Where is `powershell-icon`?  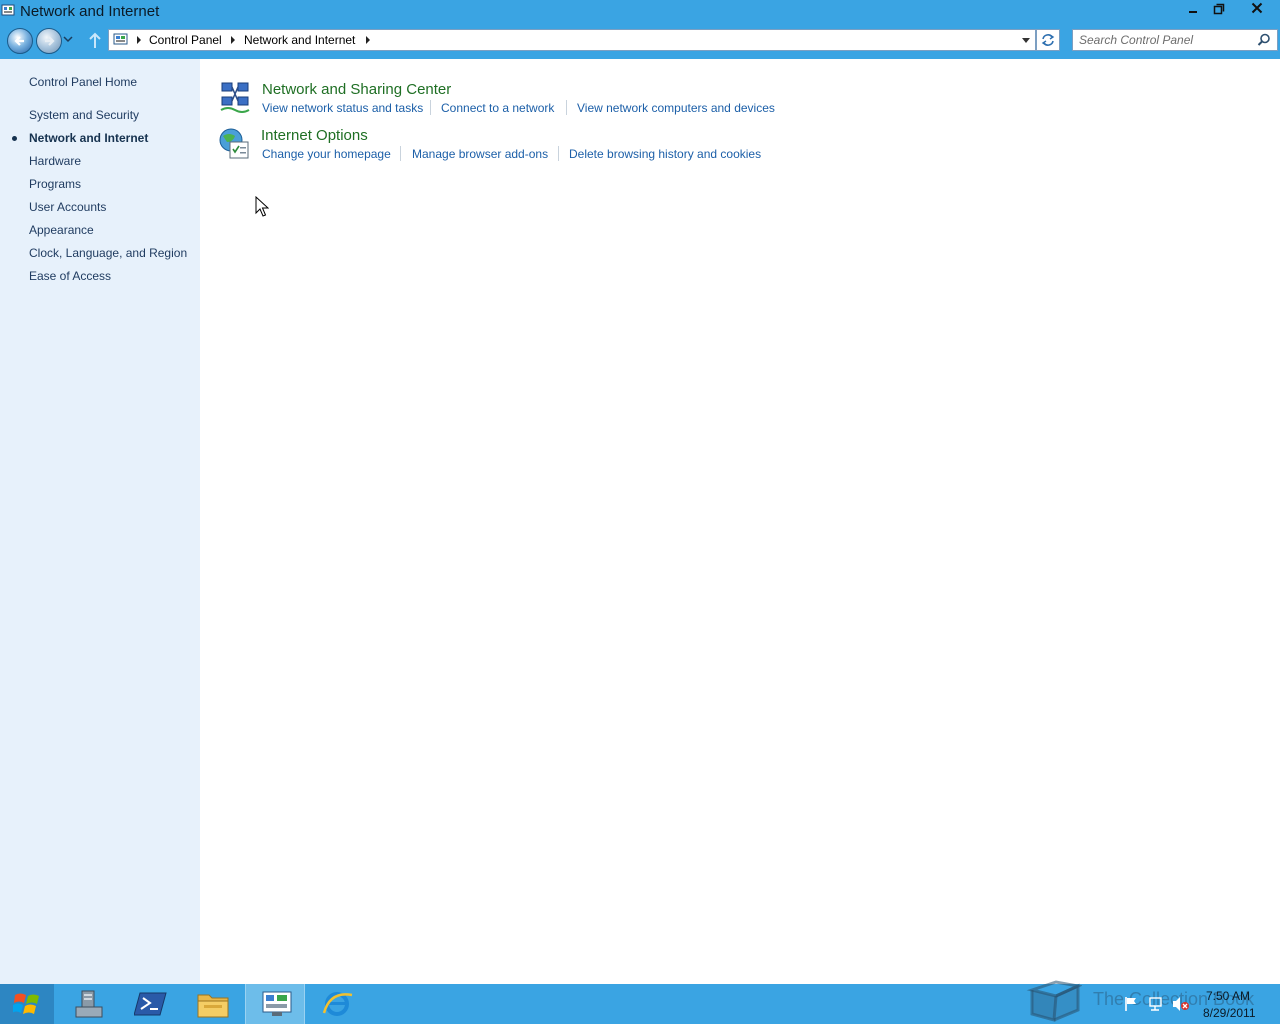 powershell-icon is located at coordinates (150, 1004).